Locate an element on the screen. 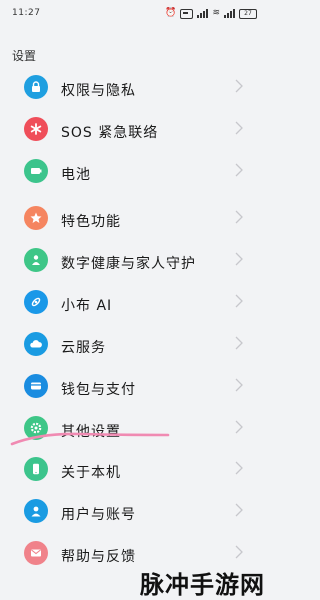 This screenshot has height=600, width=320. settings-item-wallet: 钱包与支付 is located at coordinates (135, 388).